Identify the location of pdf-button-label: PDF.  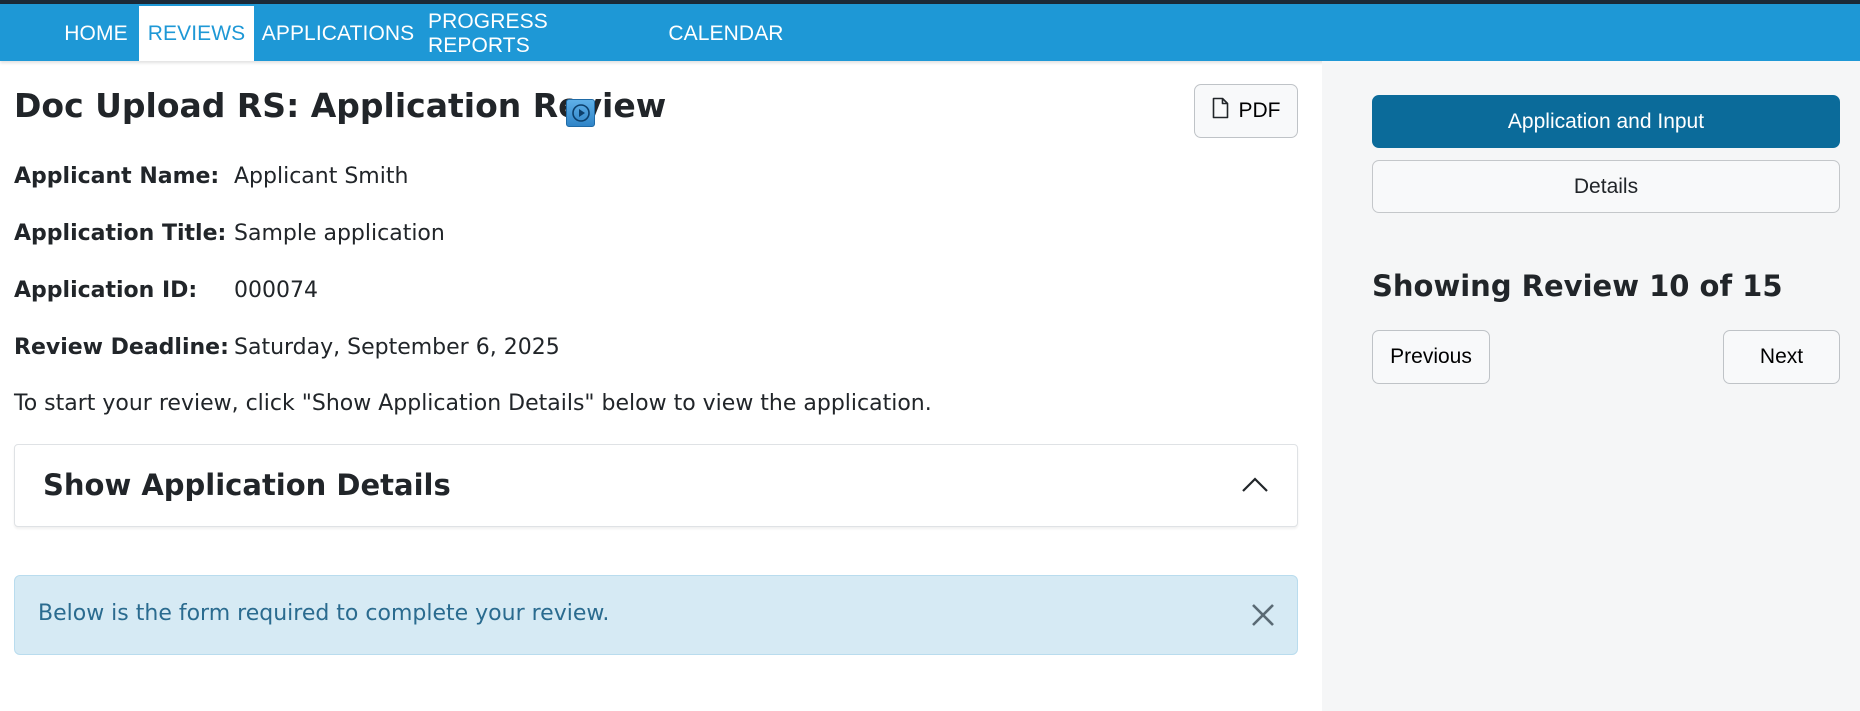
(1259, 110).